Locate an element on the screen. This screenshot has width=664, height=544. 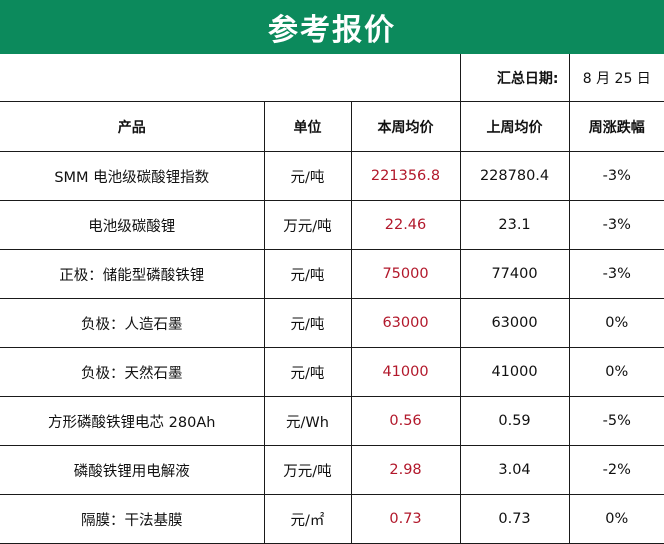
summary-date-value: 8 月 25 日 is located at coordinates (616, 78).